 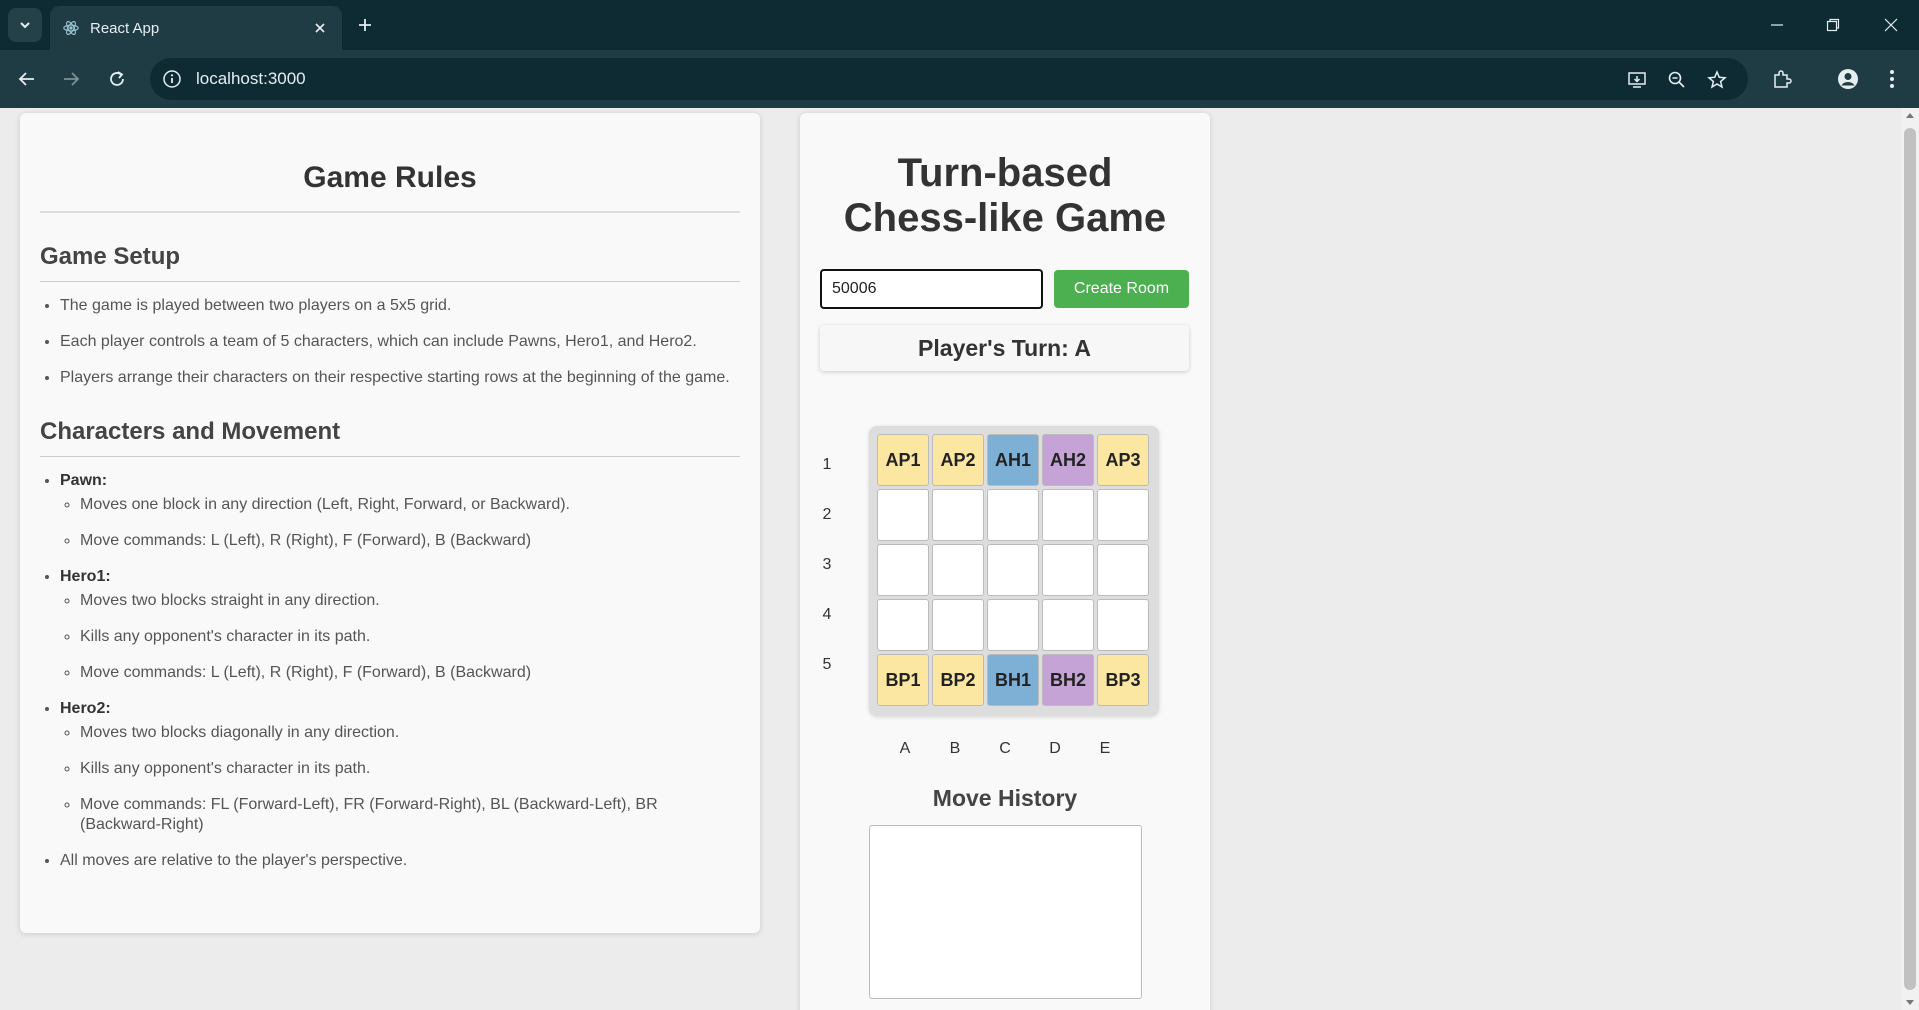 I want to click on tab-search-button, so click(x=25, y=25).